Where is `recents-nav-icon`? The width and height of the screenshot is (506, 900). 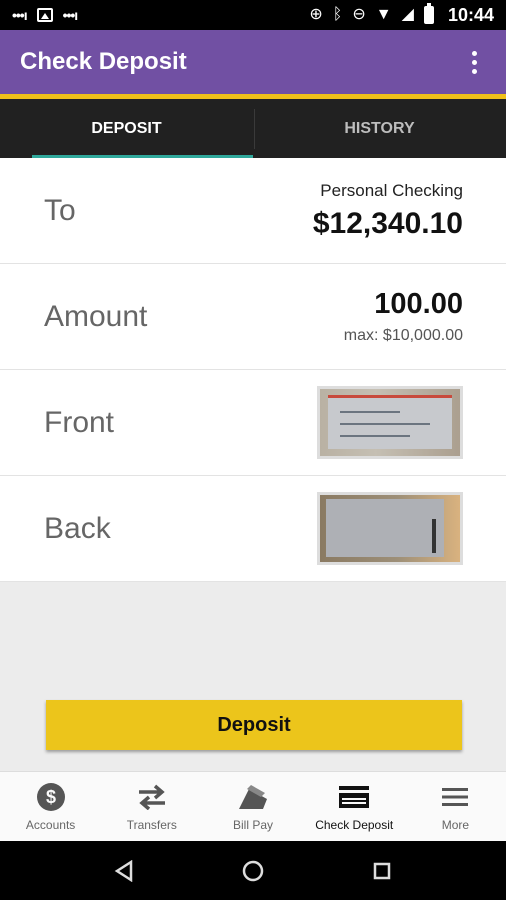
recents-nav-icon is located at coordinates (382, 871).